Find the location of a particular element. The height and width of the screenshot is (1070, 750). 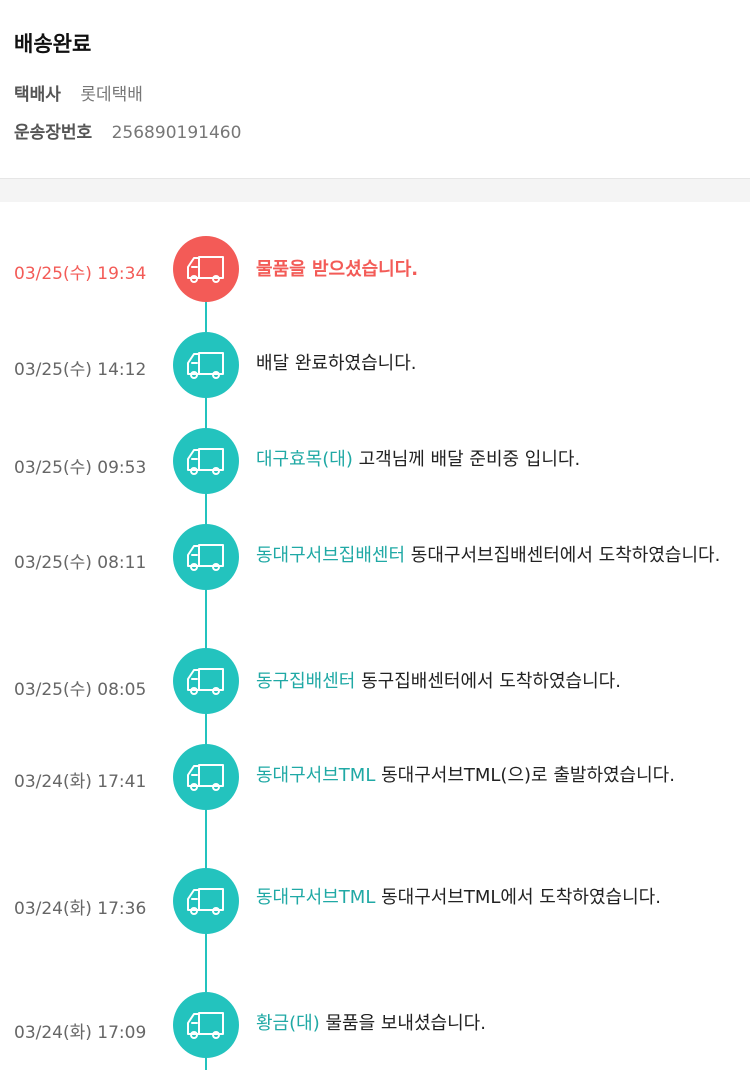

delivery-status-title: 배송완료 is located at coordinates (53, 44).